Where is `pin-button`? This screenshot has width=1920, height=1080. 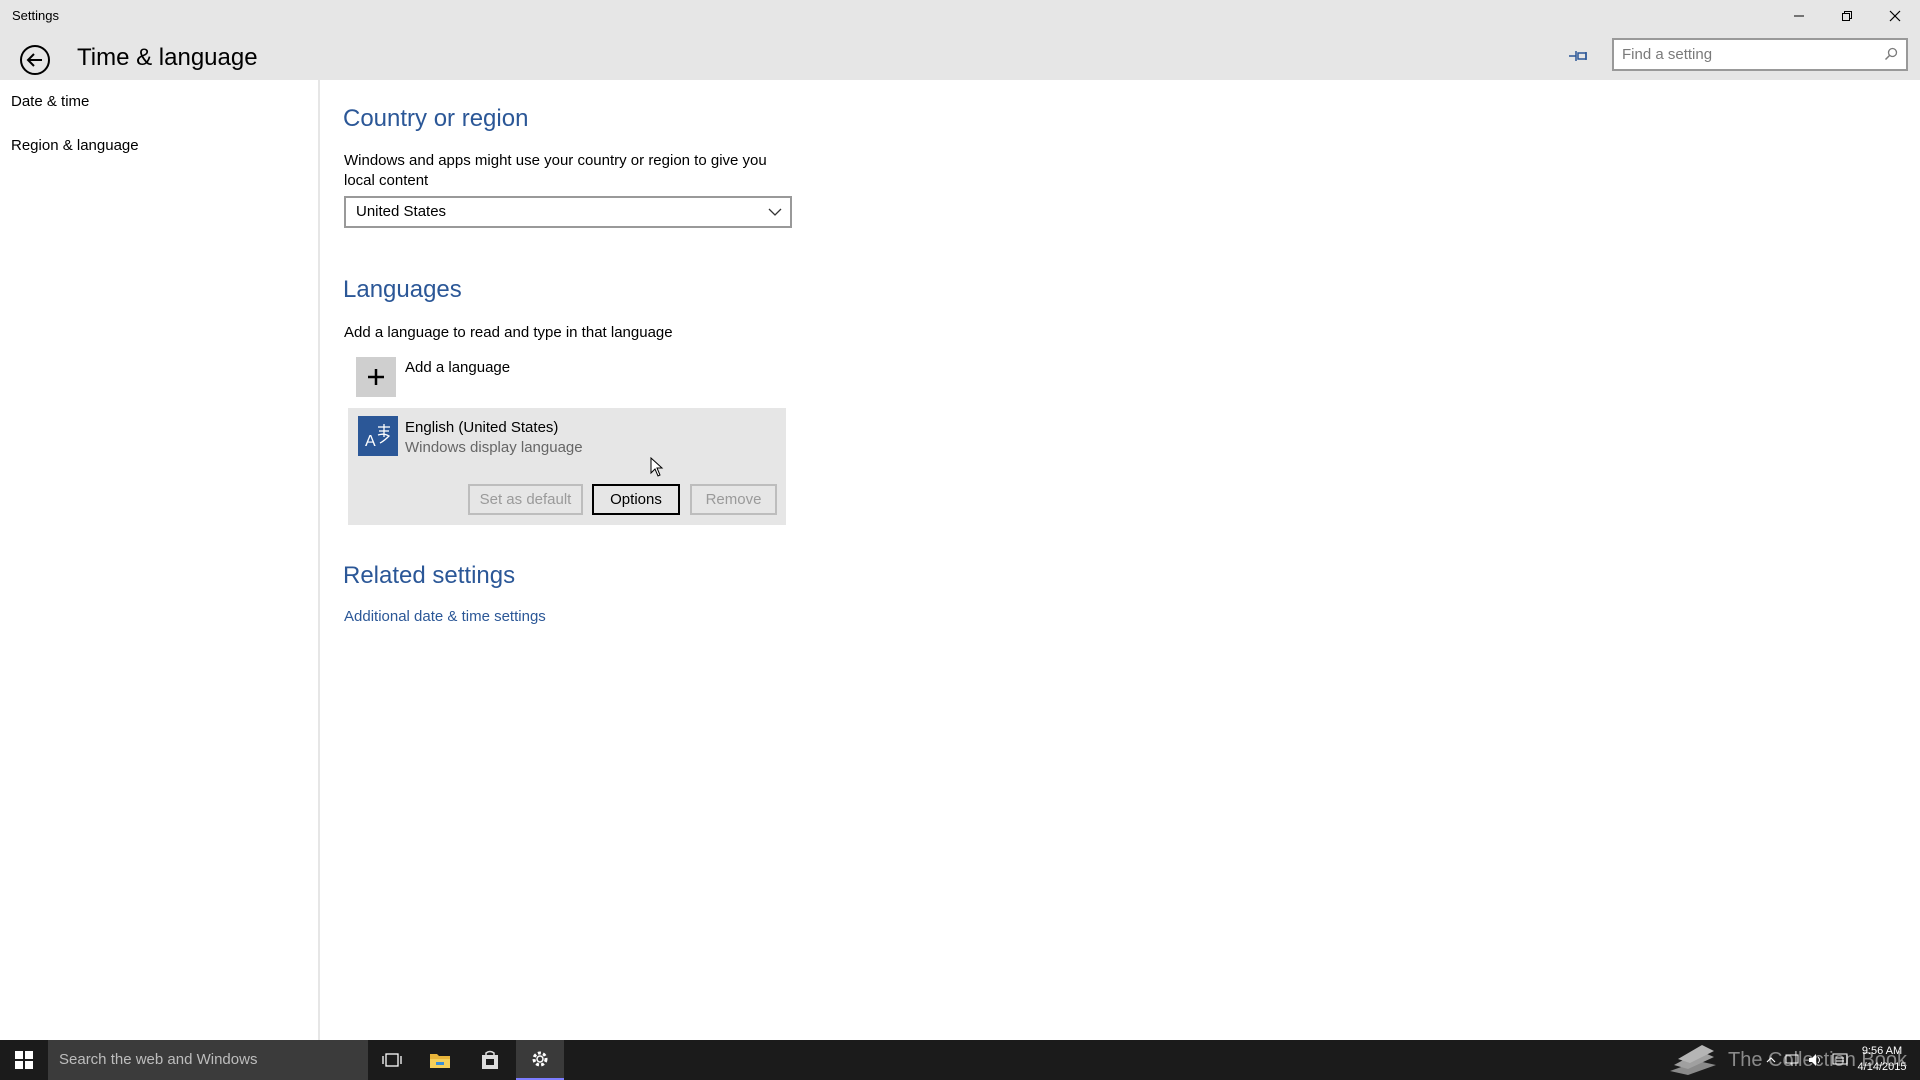 pin-button is located at coordinates (1579, 56).